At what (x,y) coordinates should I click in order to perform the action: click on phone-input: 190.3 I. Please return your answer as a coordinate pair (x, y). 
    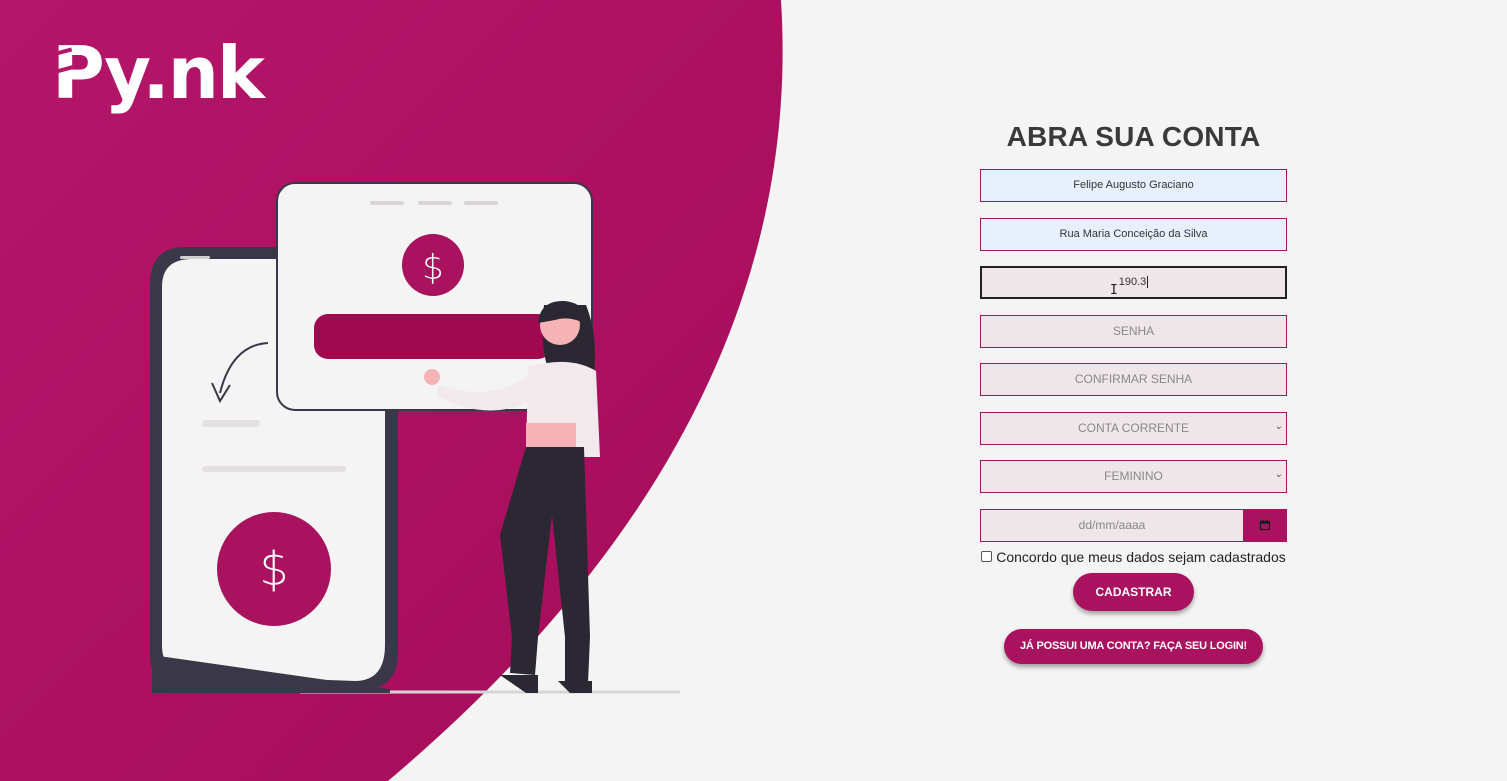
    Looking at the image, I should click on (1133, 282).